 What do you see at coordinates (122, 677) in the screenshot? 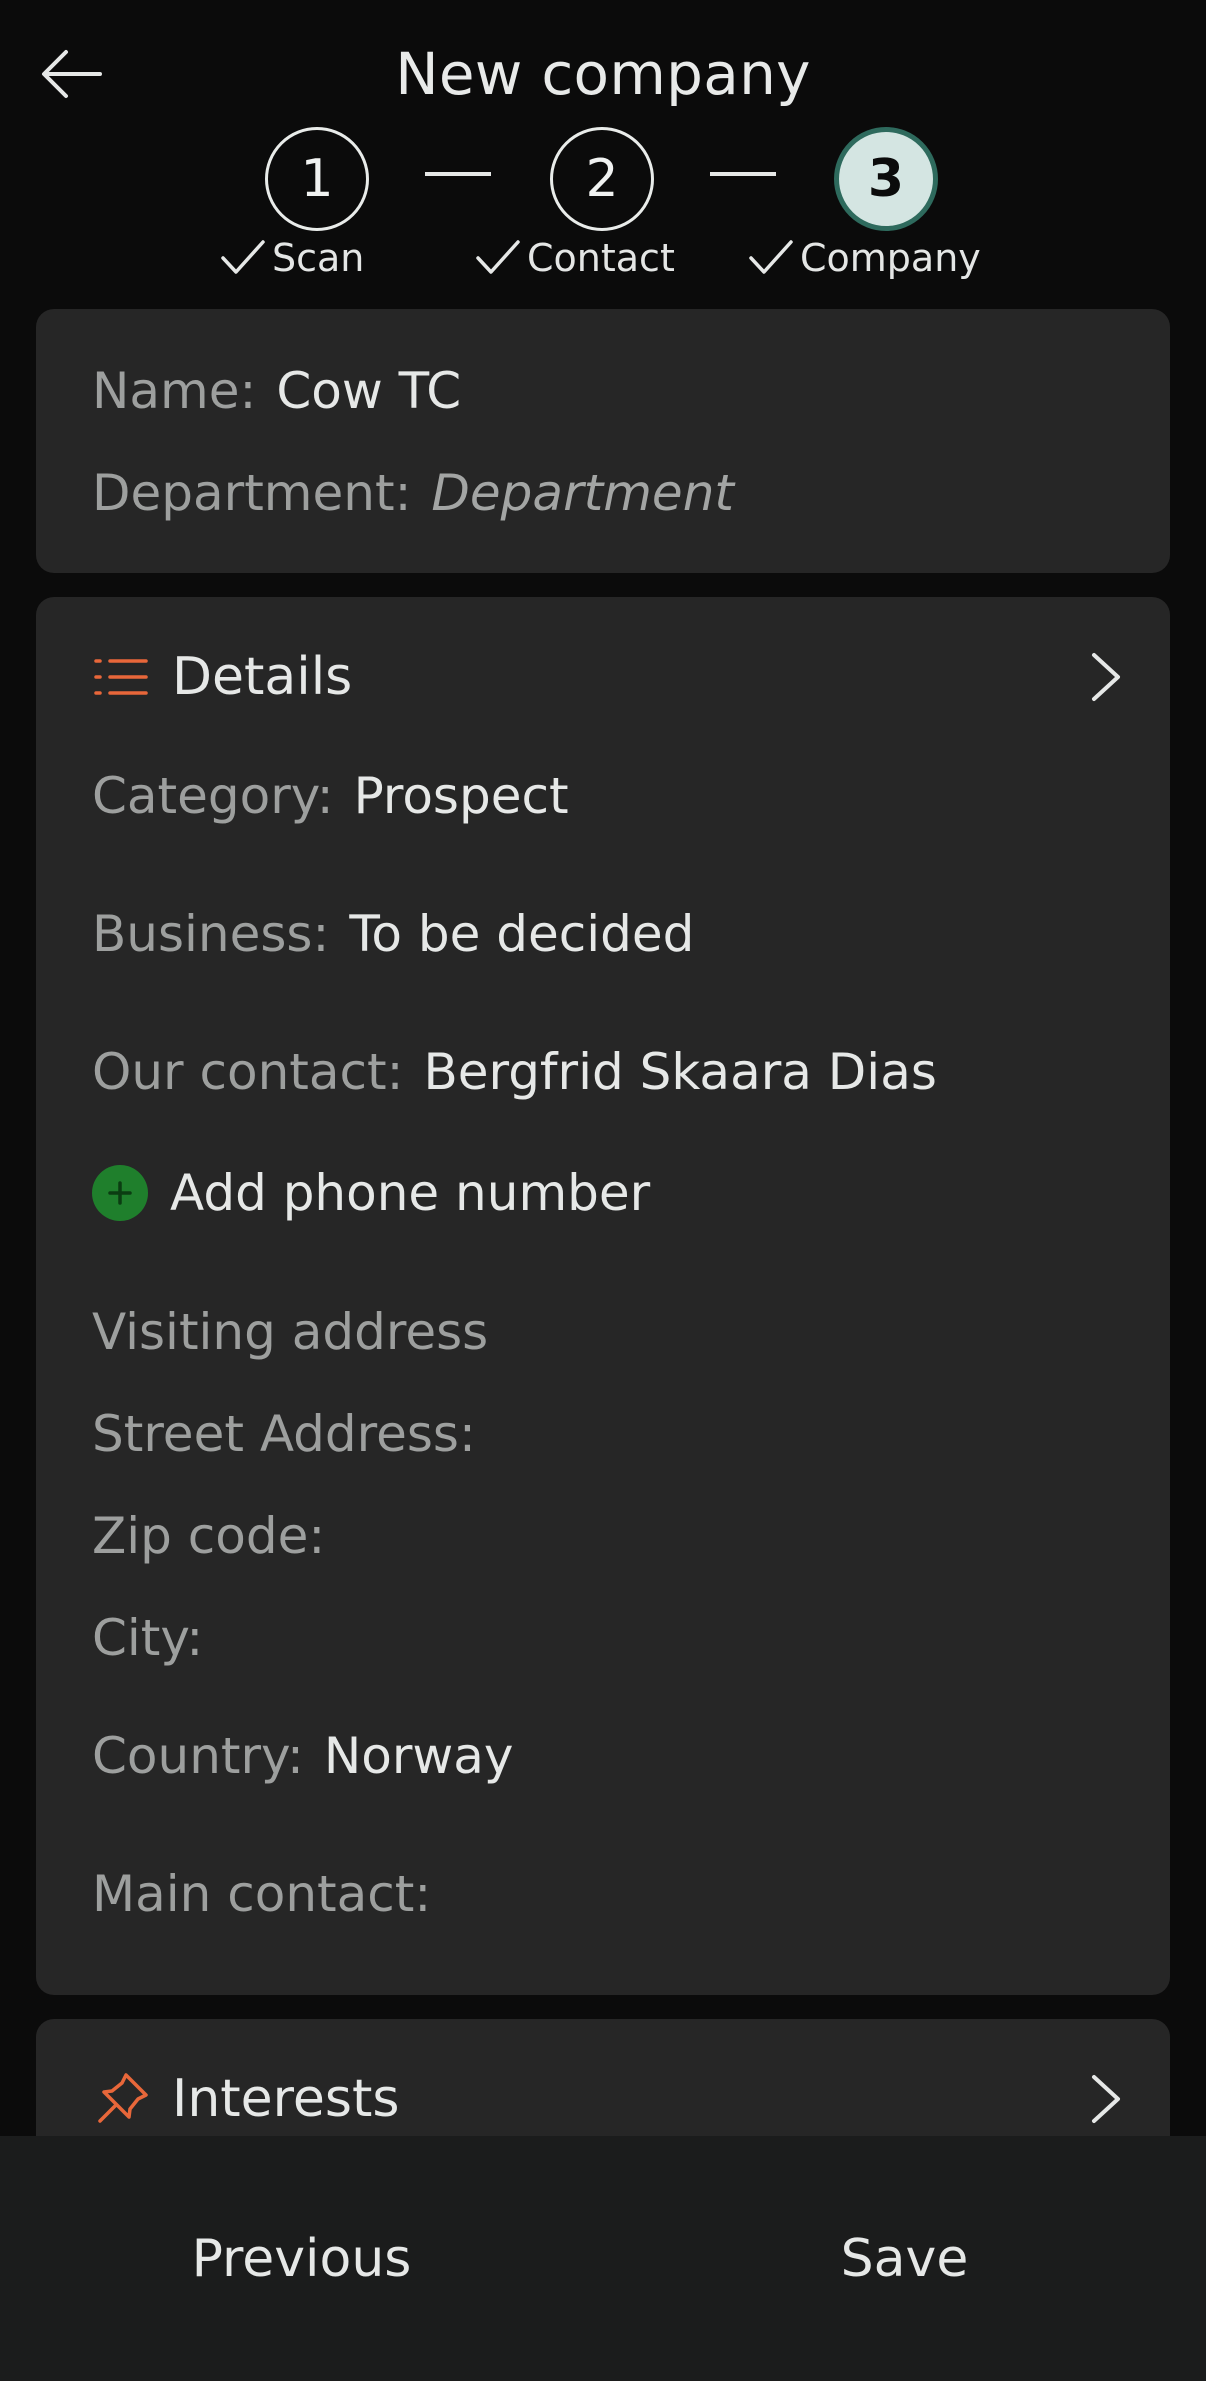
I see `list-icon` at bounding box center [122, 677].